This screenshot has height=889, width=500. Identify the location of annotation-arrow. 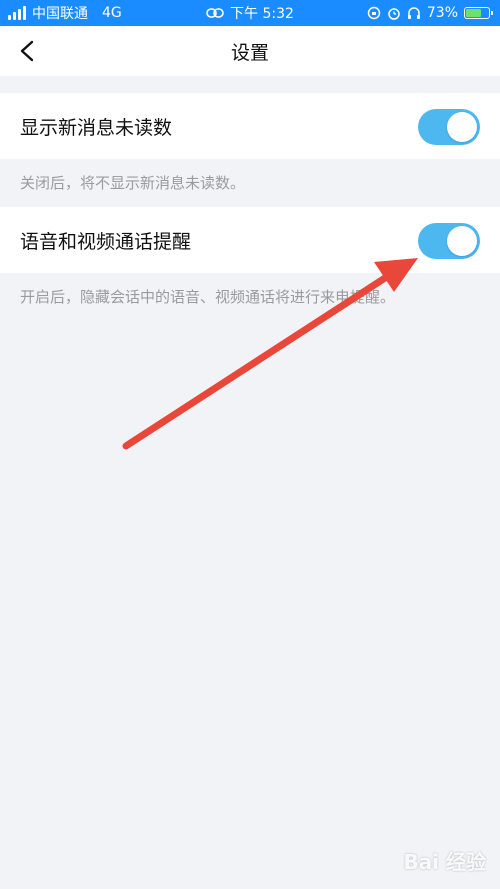
(270, 354).